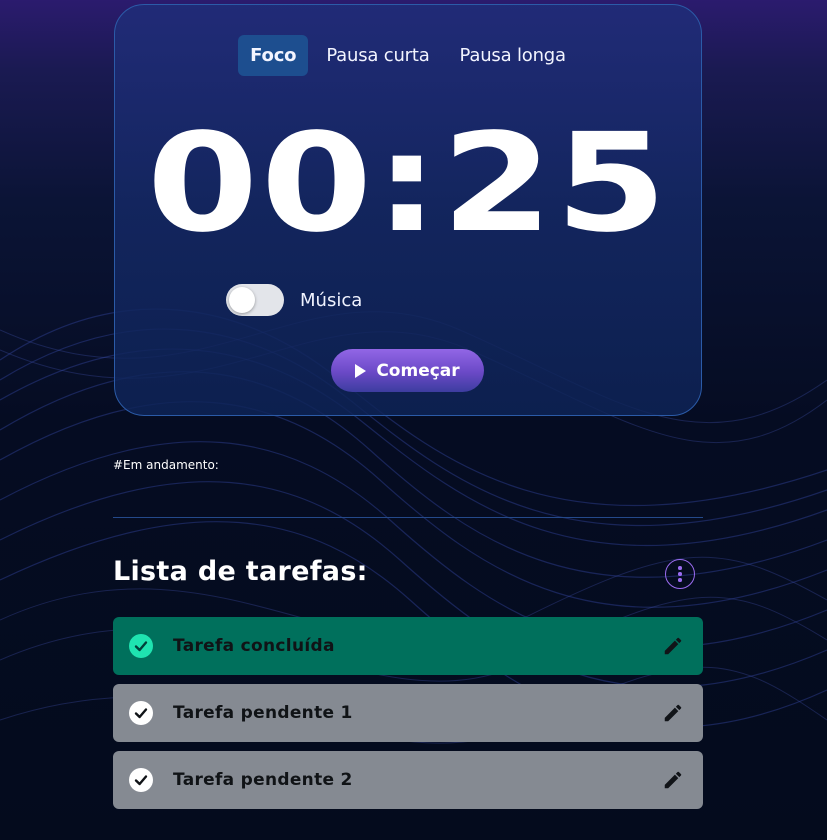  I want to click on play-icon, so click(361, 370).